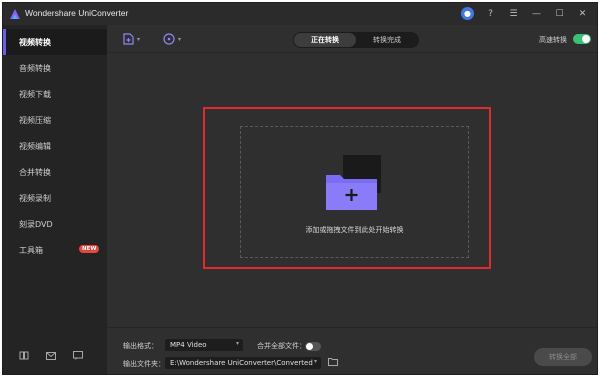 Image resolution: width=600 pixels, height=377 pixels. I want to click on sidebar-item-label: 视频下载, so click(35, 94).